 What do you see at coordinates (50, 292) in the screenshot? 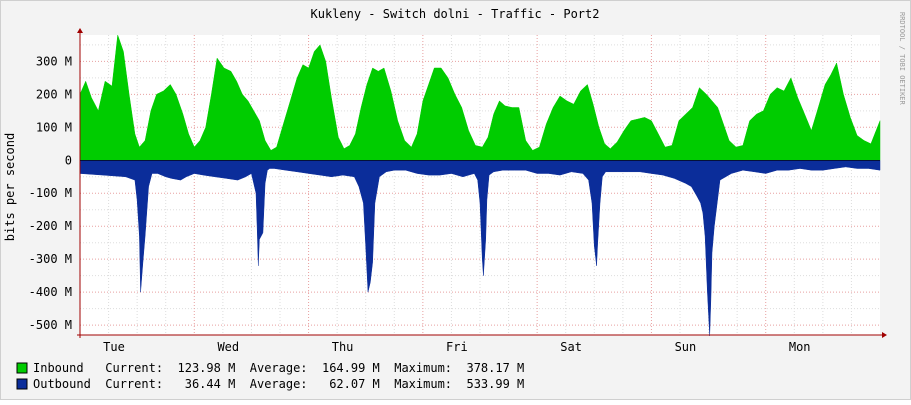
I see `y-tick-label: -400 M` at bounding box center [50, 292].